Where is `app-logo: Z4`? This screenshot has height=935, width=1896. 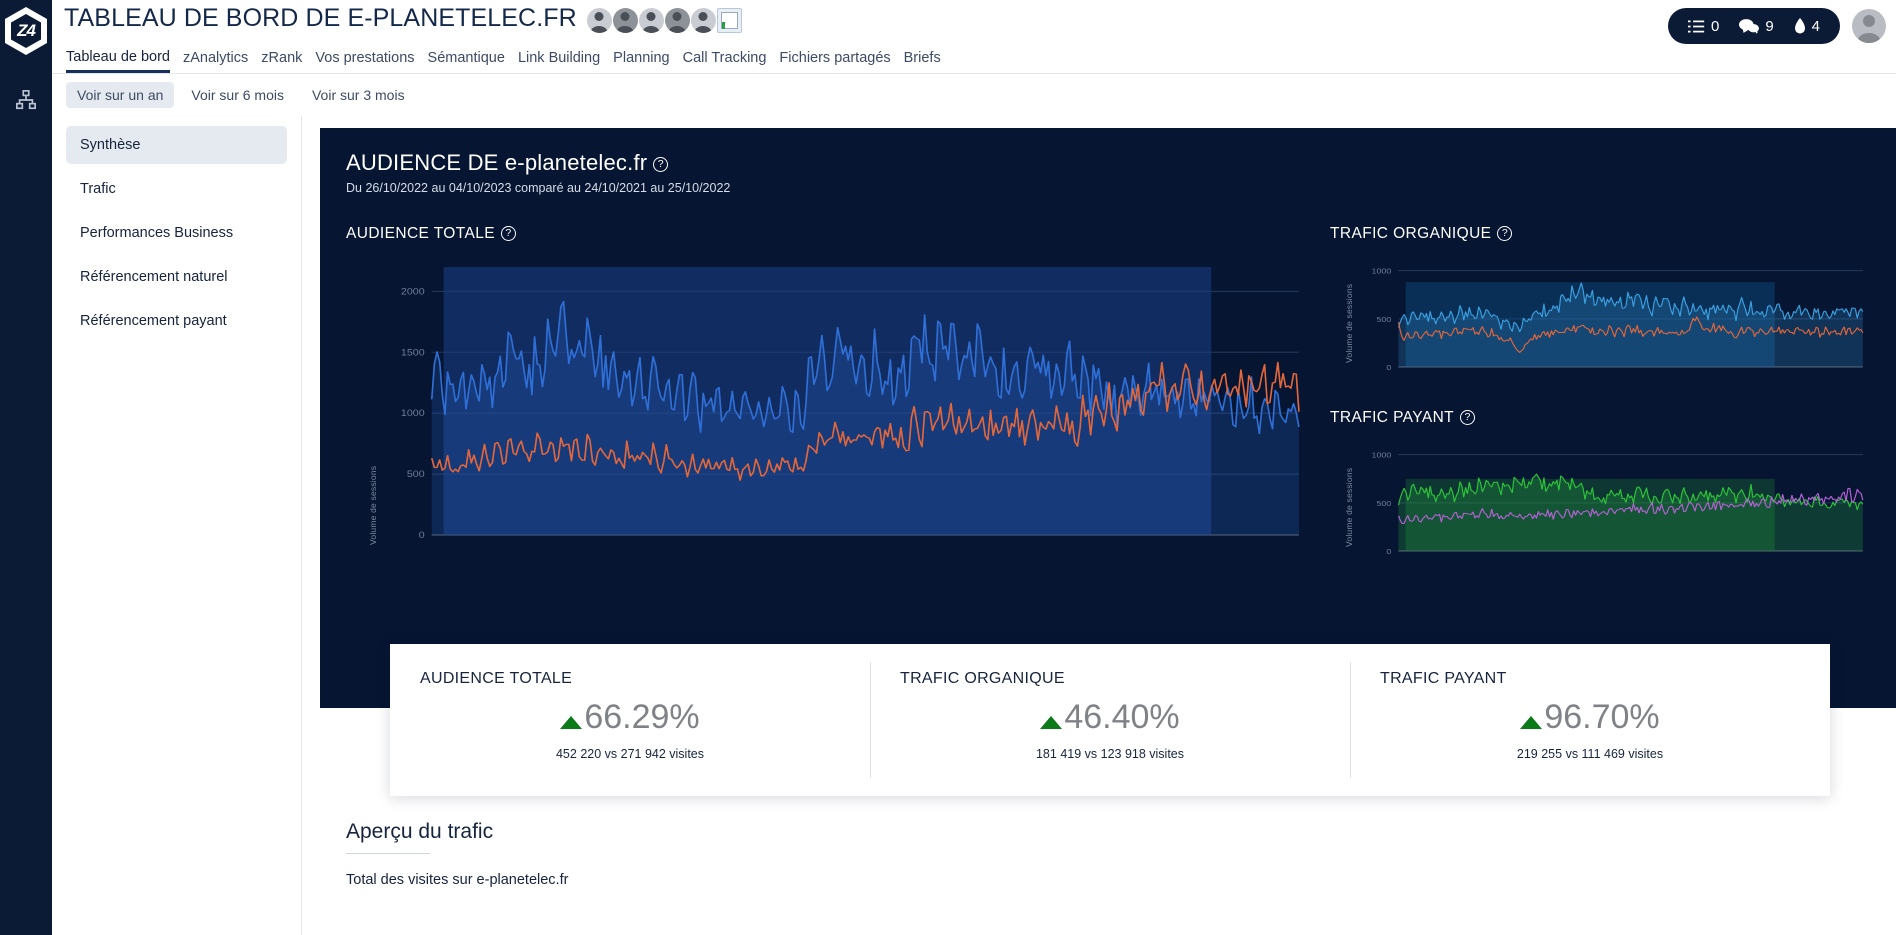
app-logo: Z4 is located at coordinates (26, 31).